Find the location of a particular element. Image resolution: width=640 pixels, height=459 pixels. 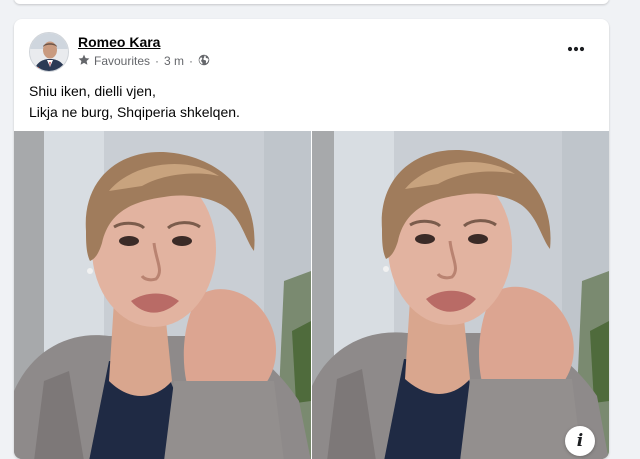

previous-post-card is located at coordinates (311, 2).